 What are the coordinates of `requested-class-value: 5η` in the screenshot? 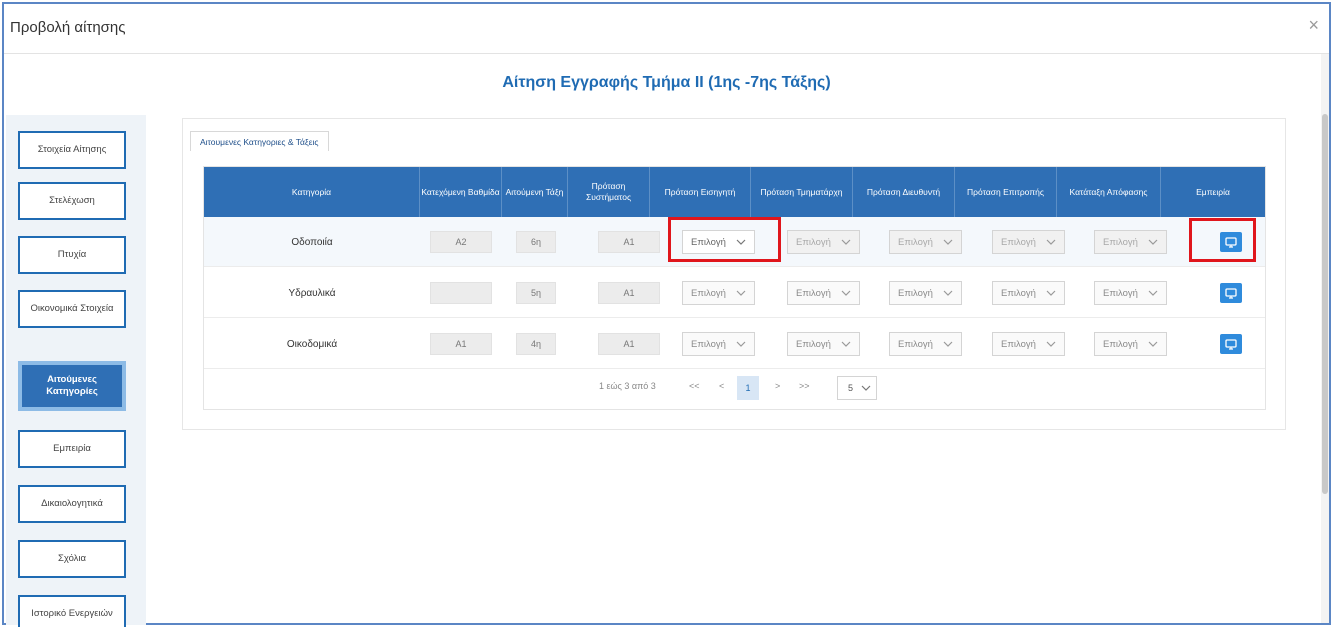 It's located at (536, 293).